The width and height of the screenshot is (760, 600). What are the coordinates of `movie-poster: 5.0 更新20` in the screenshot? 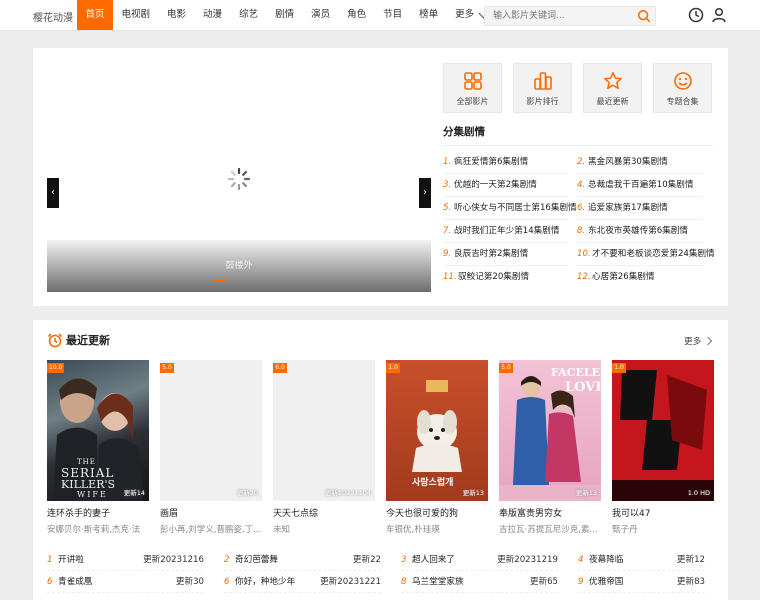 It's located at (211, 430).